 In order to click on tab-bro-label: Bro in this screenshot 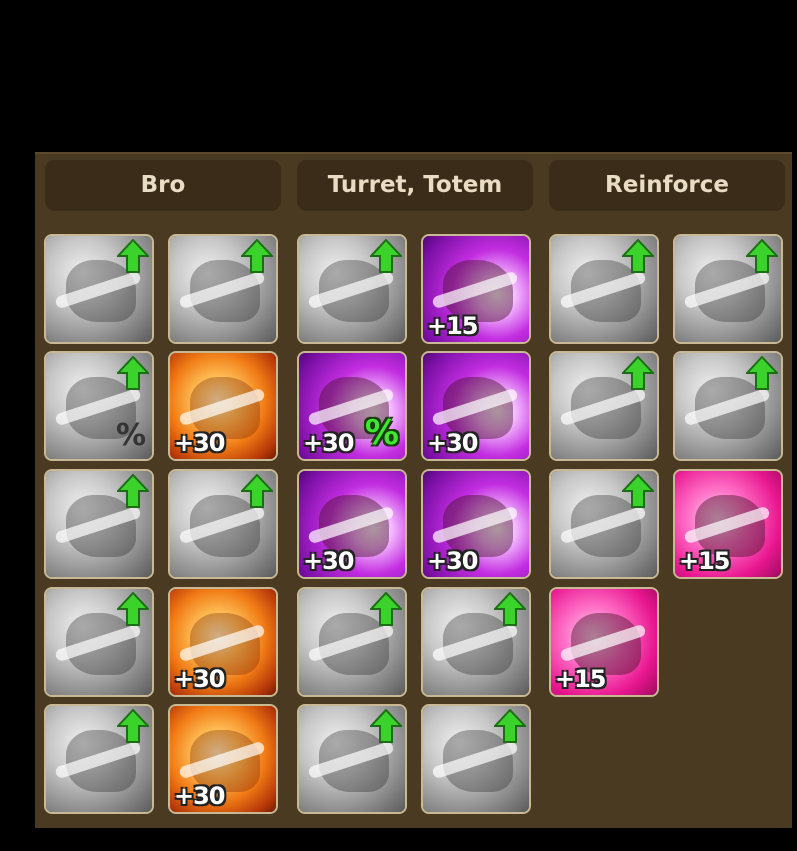, I will do `click(163, 185)`.